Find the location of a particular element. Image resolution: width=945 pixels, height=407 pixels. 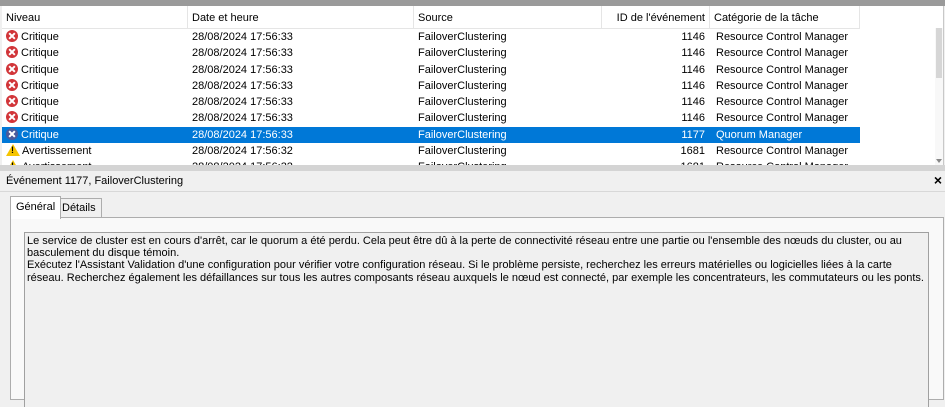

event-id-cell: 1681 is located at coordinates (653, 151).